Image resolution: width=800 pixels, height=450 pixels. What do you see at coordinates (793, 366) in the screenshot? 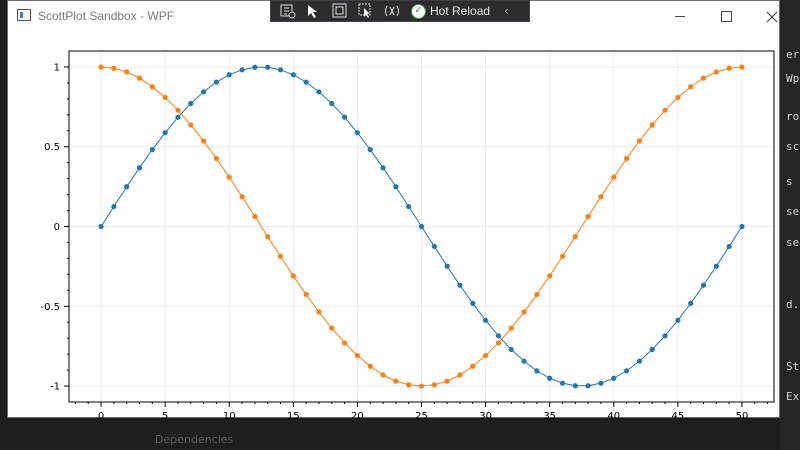
I see `ide-code-fragment: St` at bounding box center [793, 366].